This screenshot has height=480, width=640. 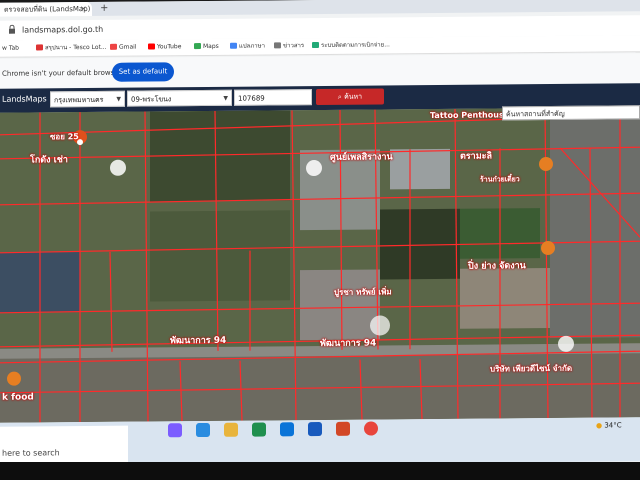 What do you see at coordinates (273, 97) in the screenshot?
I see `parcel-number-input: 107689` at bounding box center [273, 97].